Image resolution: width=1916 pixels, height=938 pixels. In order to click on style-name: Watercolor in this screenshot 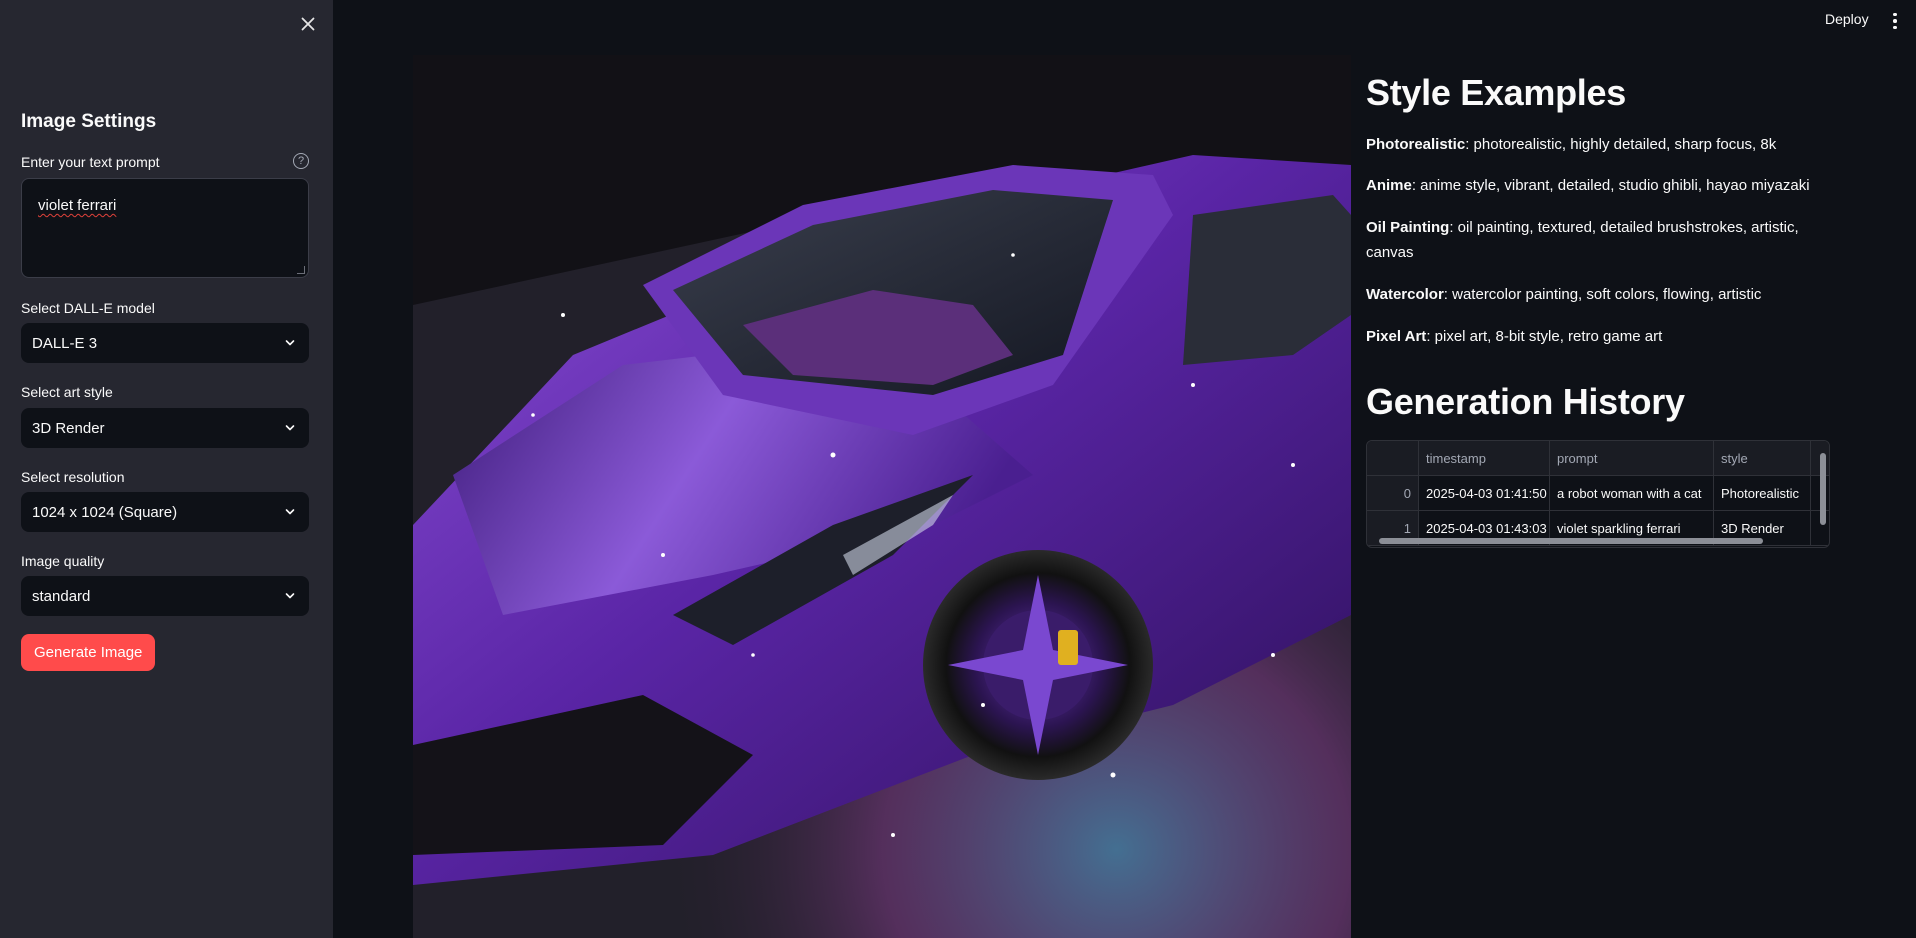, I will do `click(1405, 294)`.